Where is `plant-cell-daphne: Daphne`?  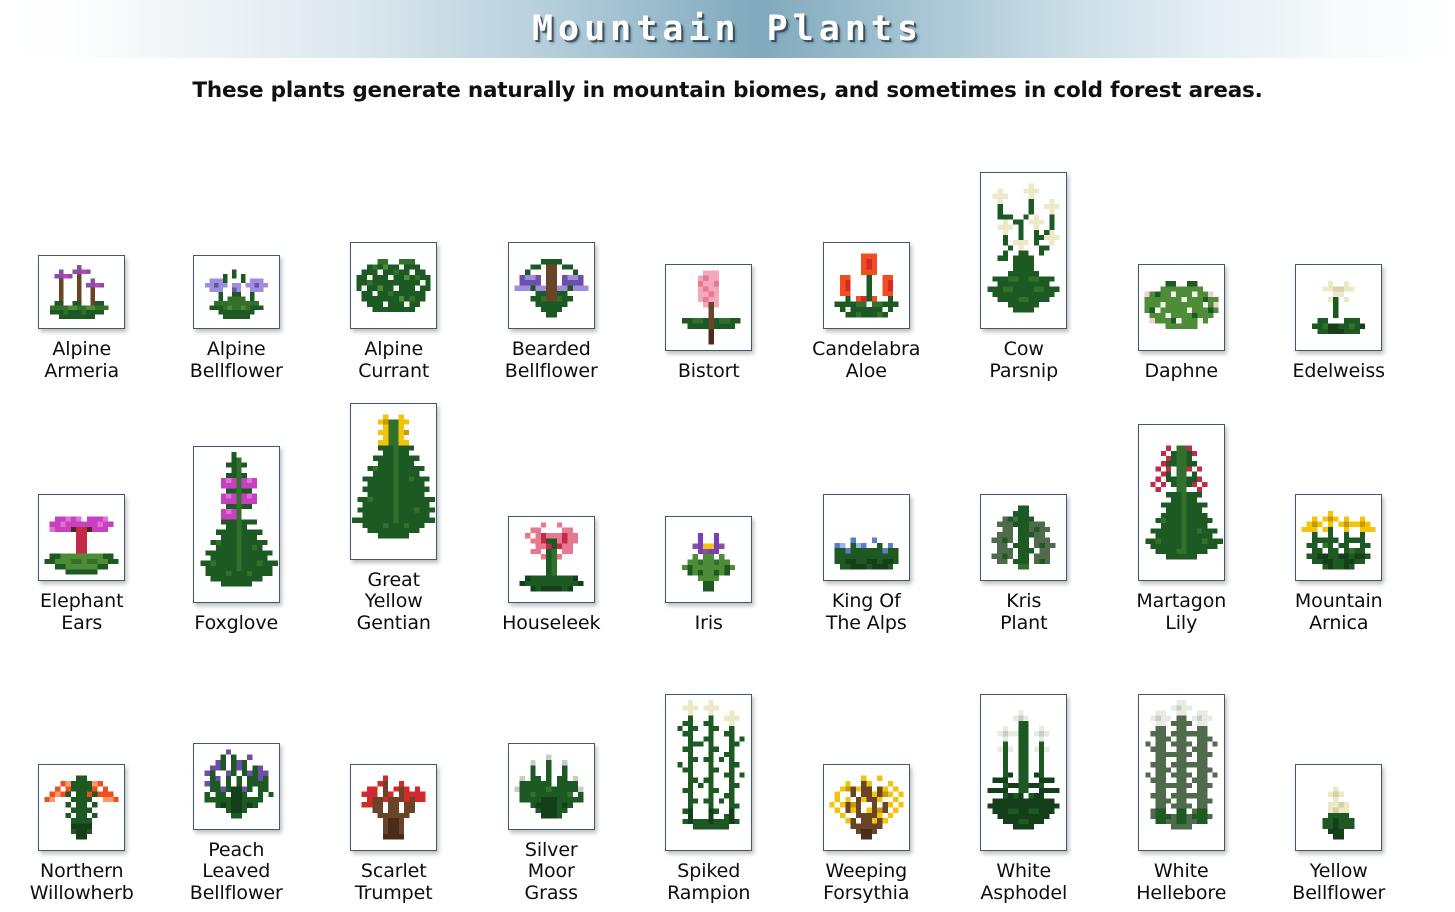 plant-cell-daphne: Daphne is located at coordinates (1182, 259).